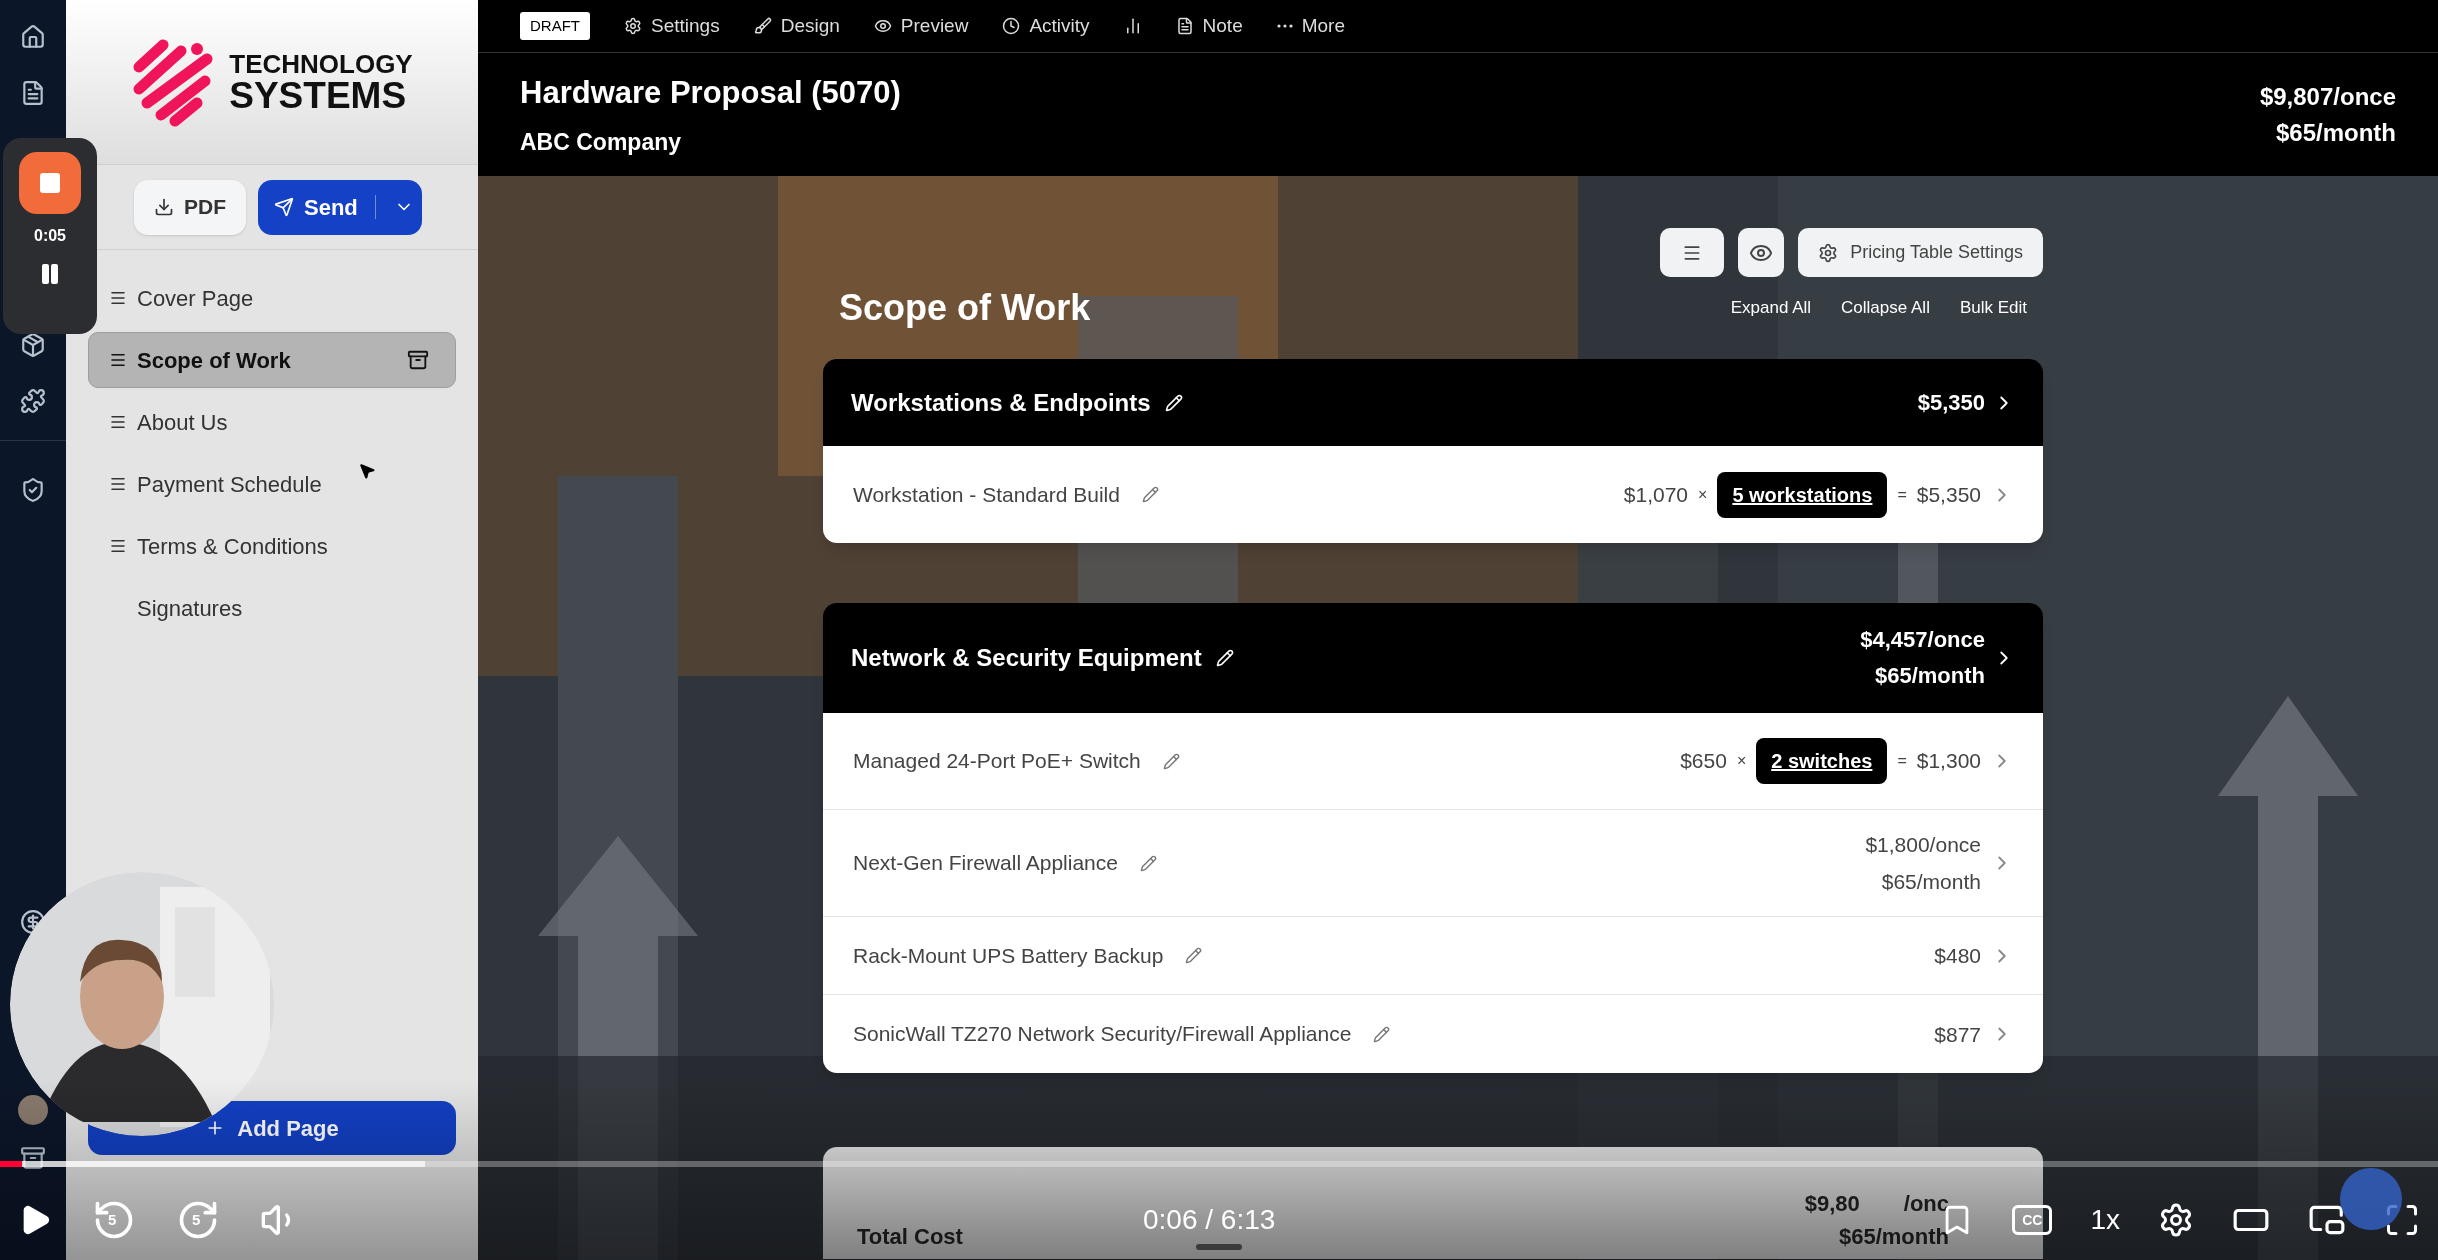 The height and width of the screenshot is (1260, 2438). Describe the element at coordinates (279, 298) in the screenshot. I see `page-item: Cover Page` at that location.